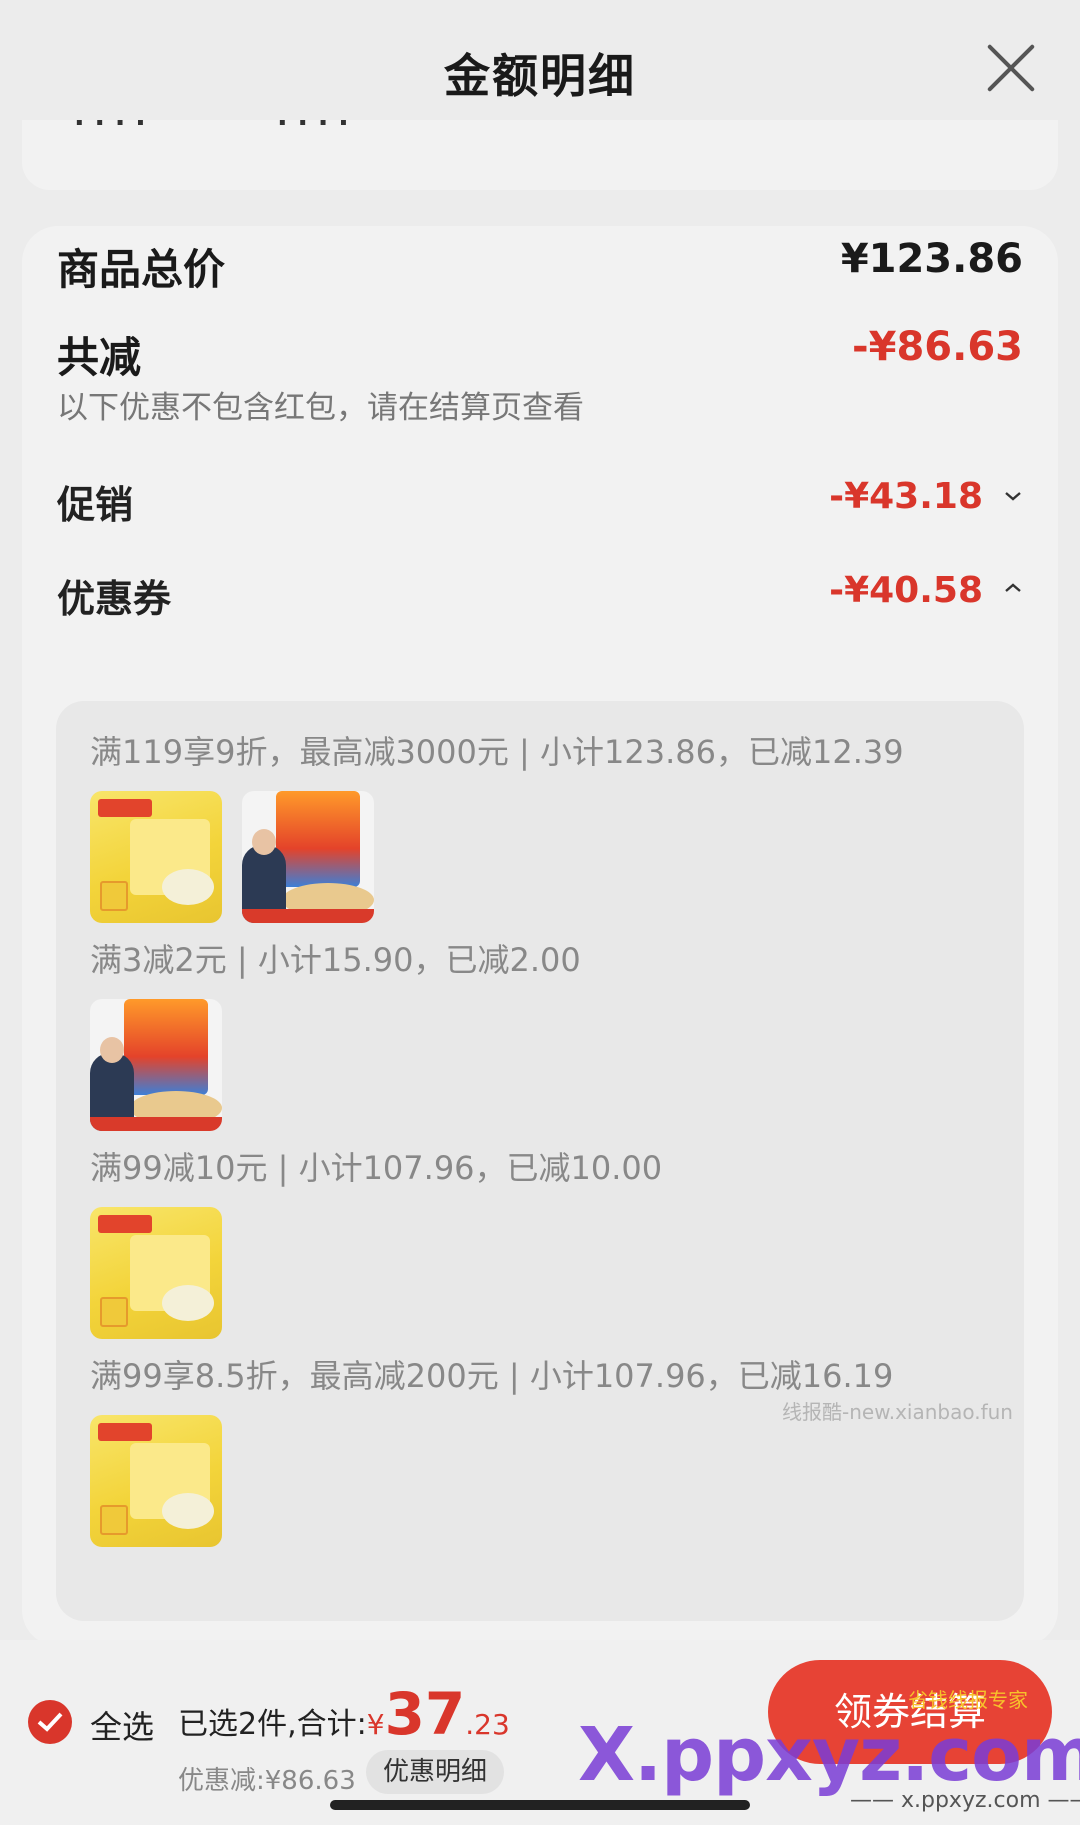 This screenshot has width=1080, height=1825. What do you see at coordinates (335, 960) in the screenshot?
I see `coupon-rule: 满3减2元 | 小计15.90，已减2.00` at bounding box center [335, 960].